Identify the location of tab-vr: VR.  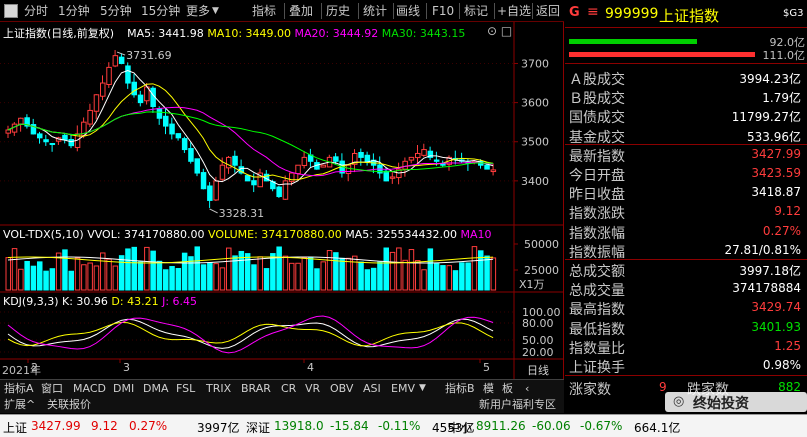
(312, 388).